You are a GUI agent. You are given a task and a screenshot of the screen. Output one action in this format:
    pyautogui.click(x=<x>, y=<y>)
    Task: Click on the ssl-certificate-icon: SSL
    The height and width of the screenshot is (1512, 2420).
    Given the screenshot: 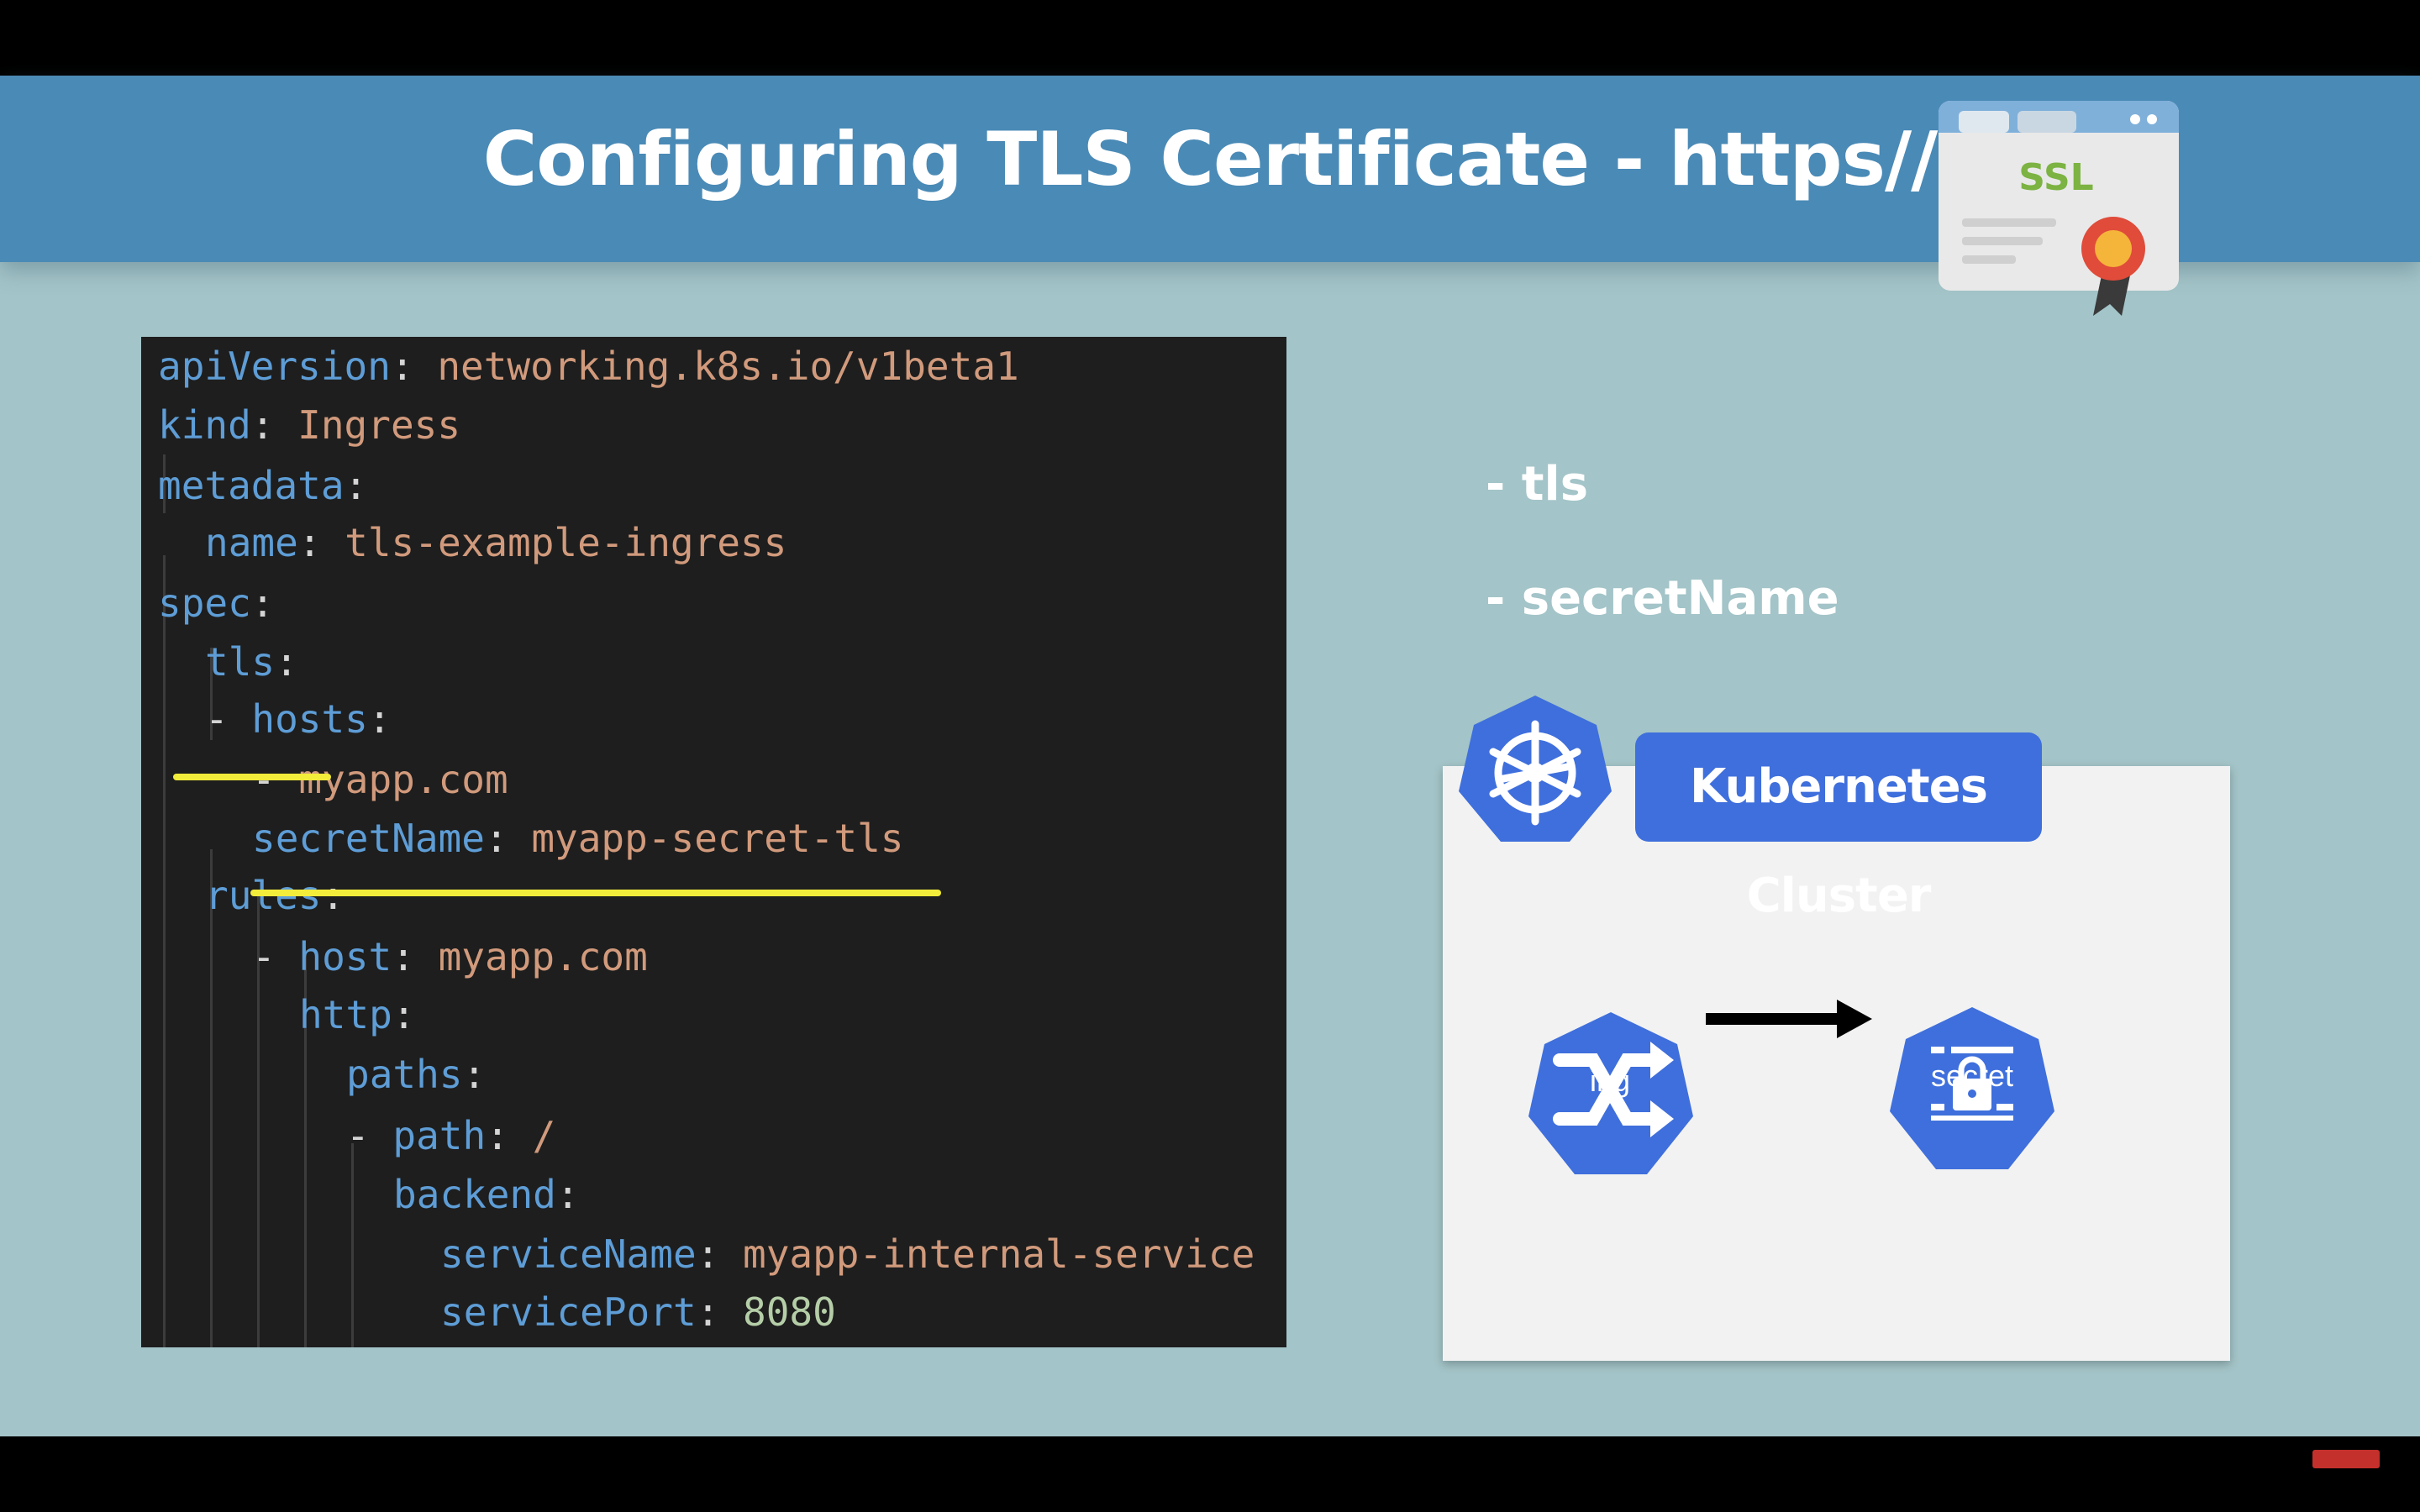 What is the action you would take?
    pyautogui.click(x=2059, y=208)
    